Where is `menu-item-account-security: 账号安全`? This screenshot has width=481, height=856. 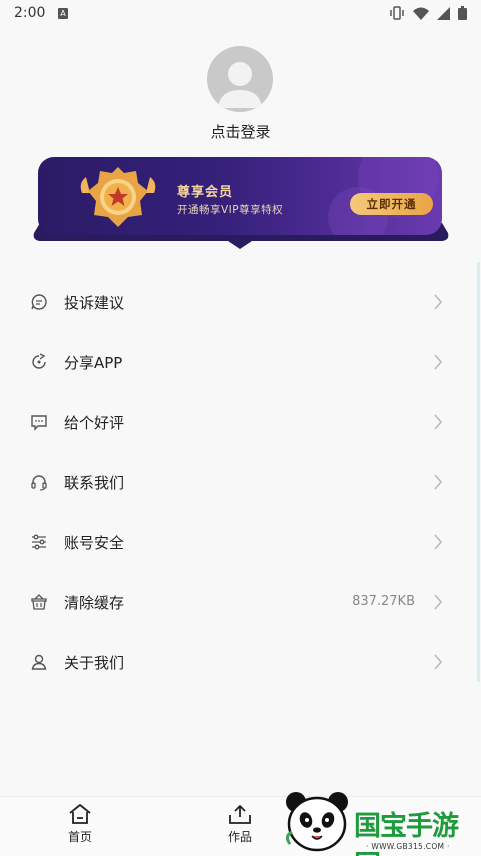 menu-item-account-security: 账号安全 is located at coordinates (240, 542).